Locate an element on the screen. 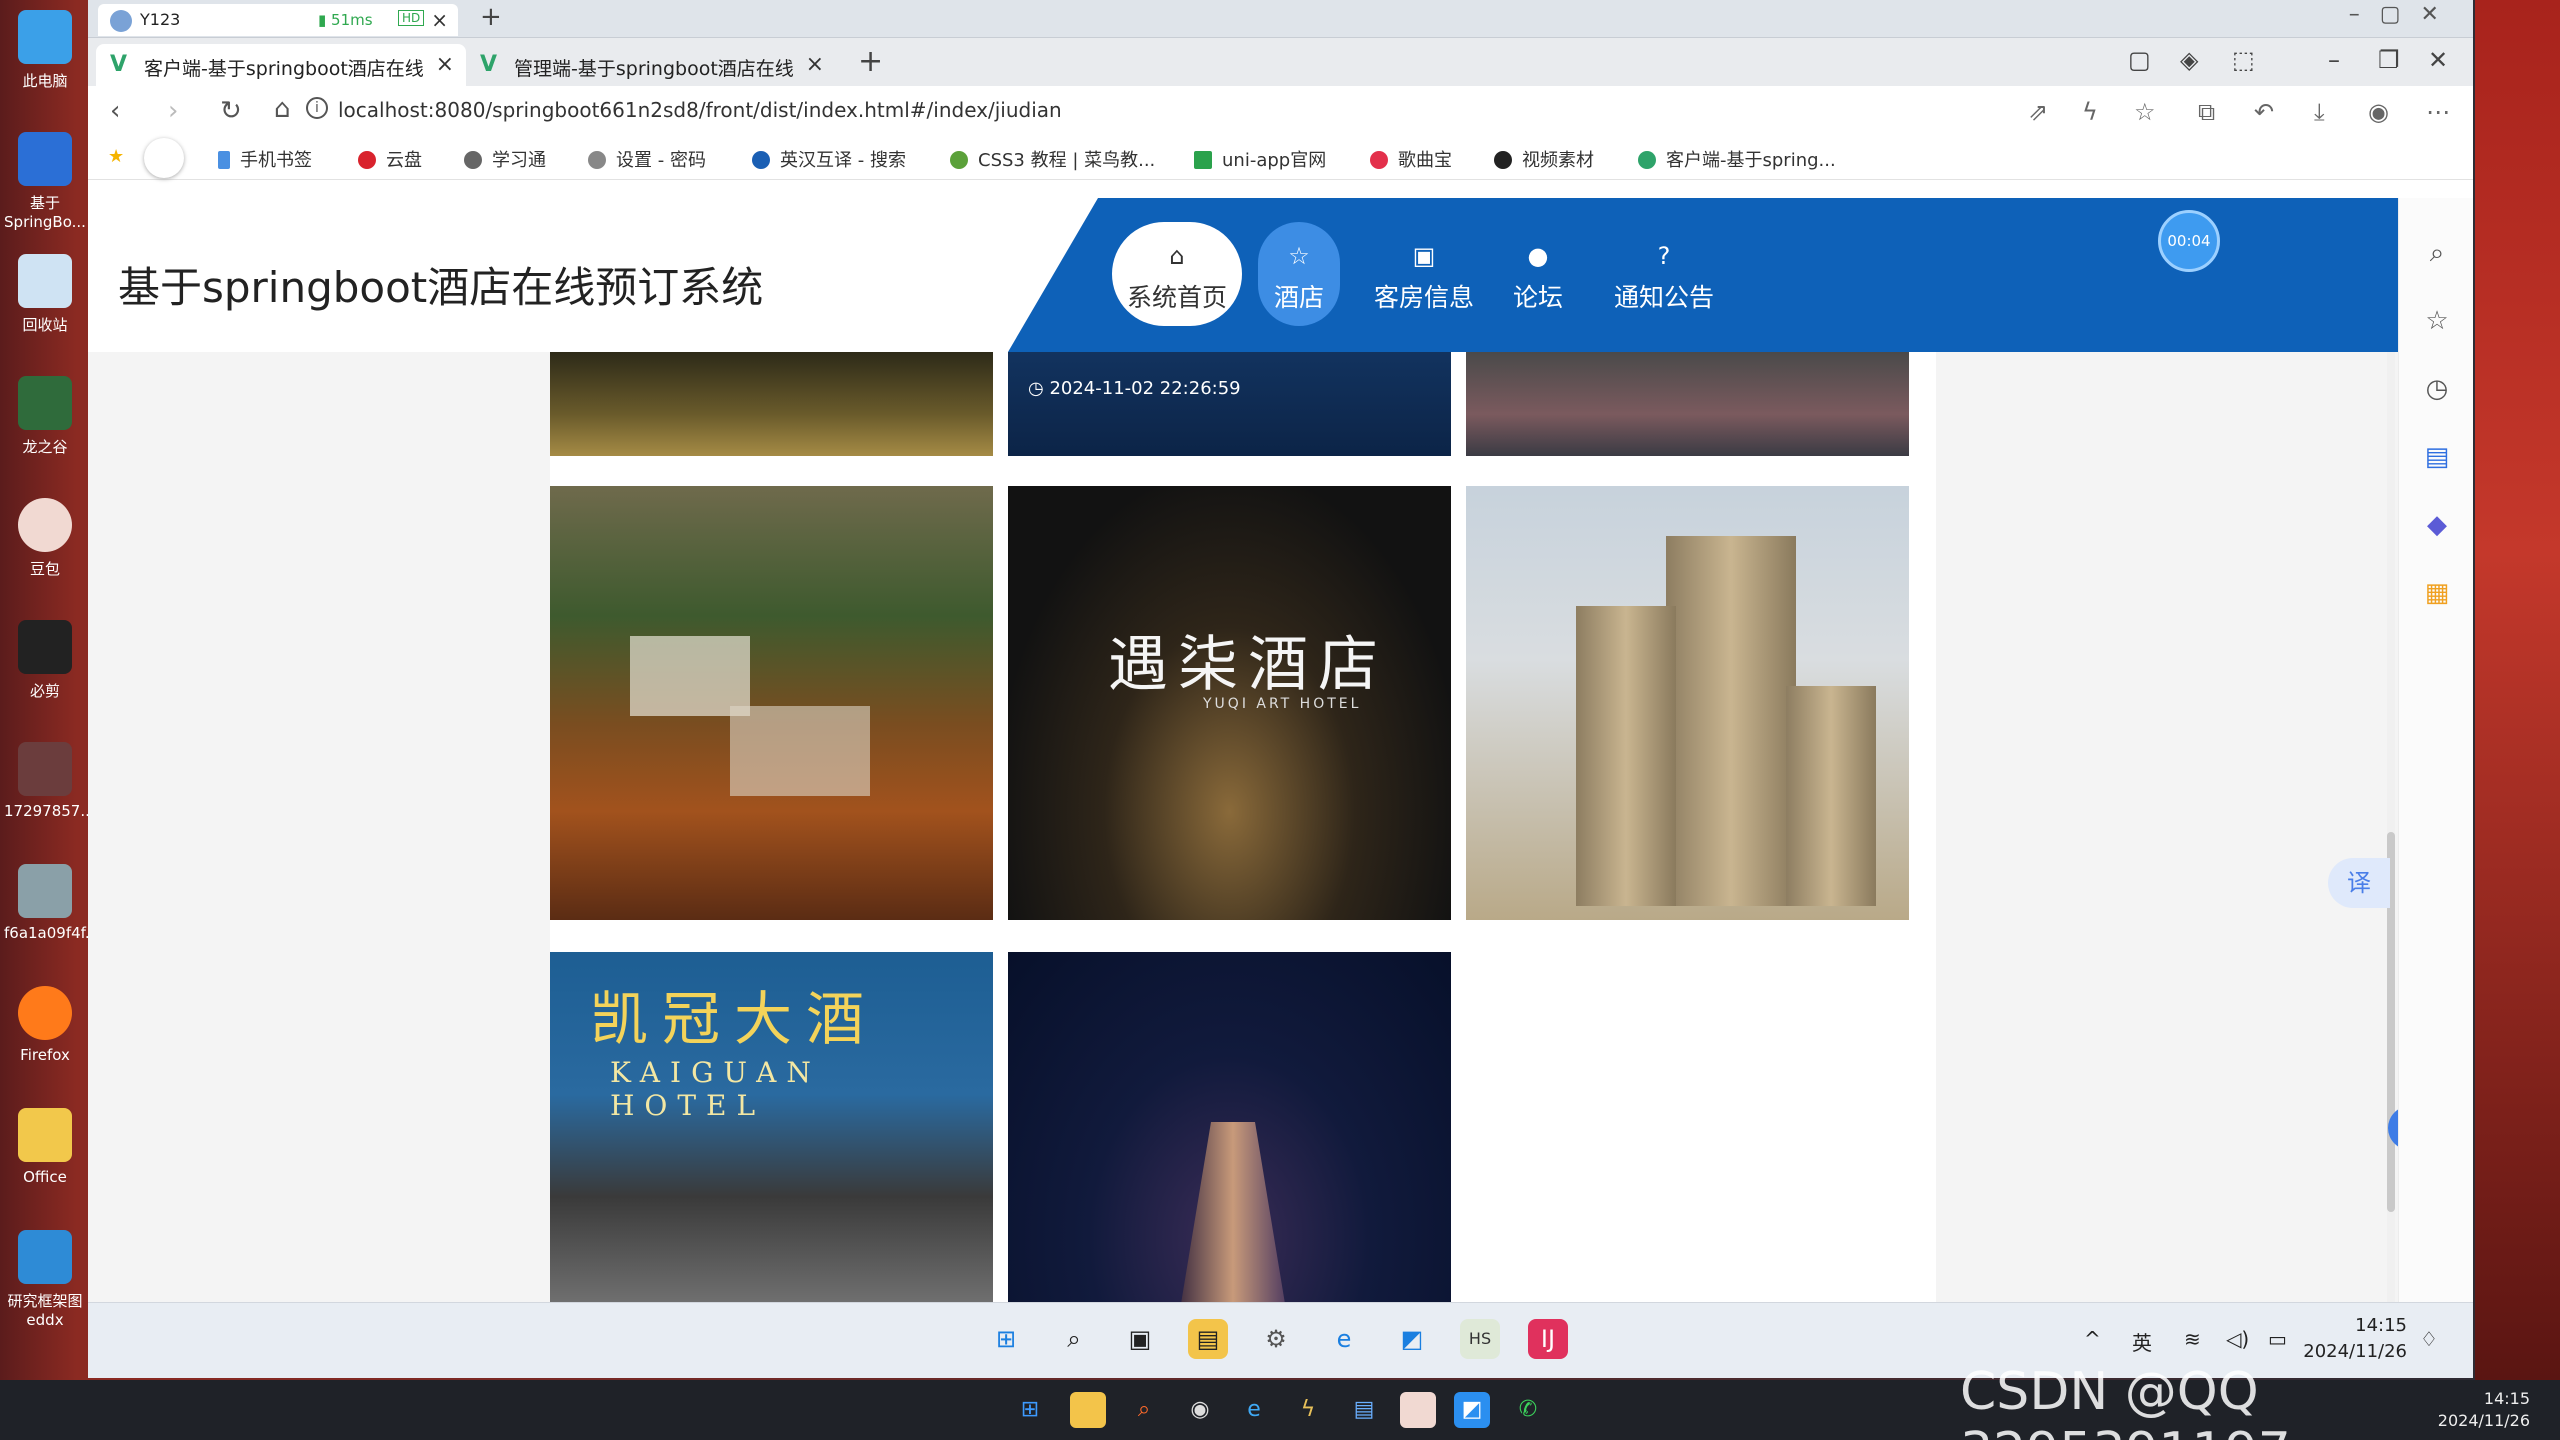 This screenshot has width=2560, height=1440. site-info-icon: i is located at coordinates (317, 108).